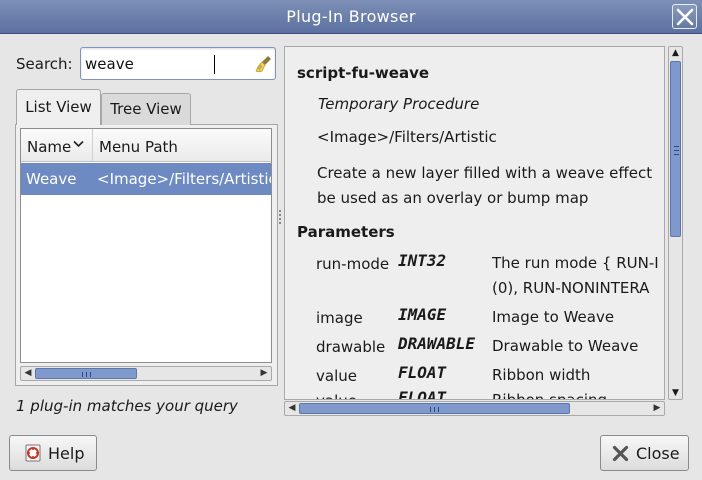 Image resolution: width=702 pixels, height=480 pixels. I want to click on scroll-up-arrow-icon: ▲, so click(675, 53).